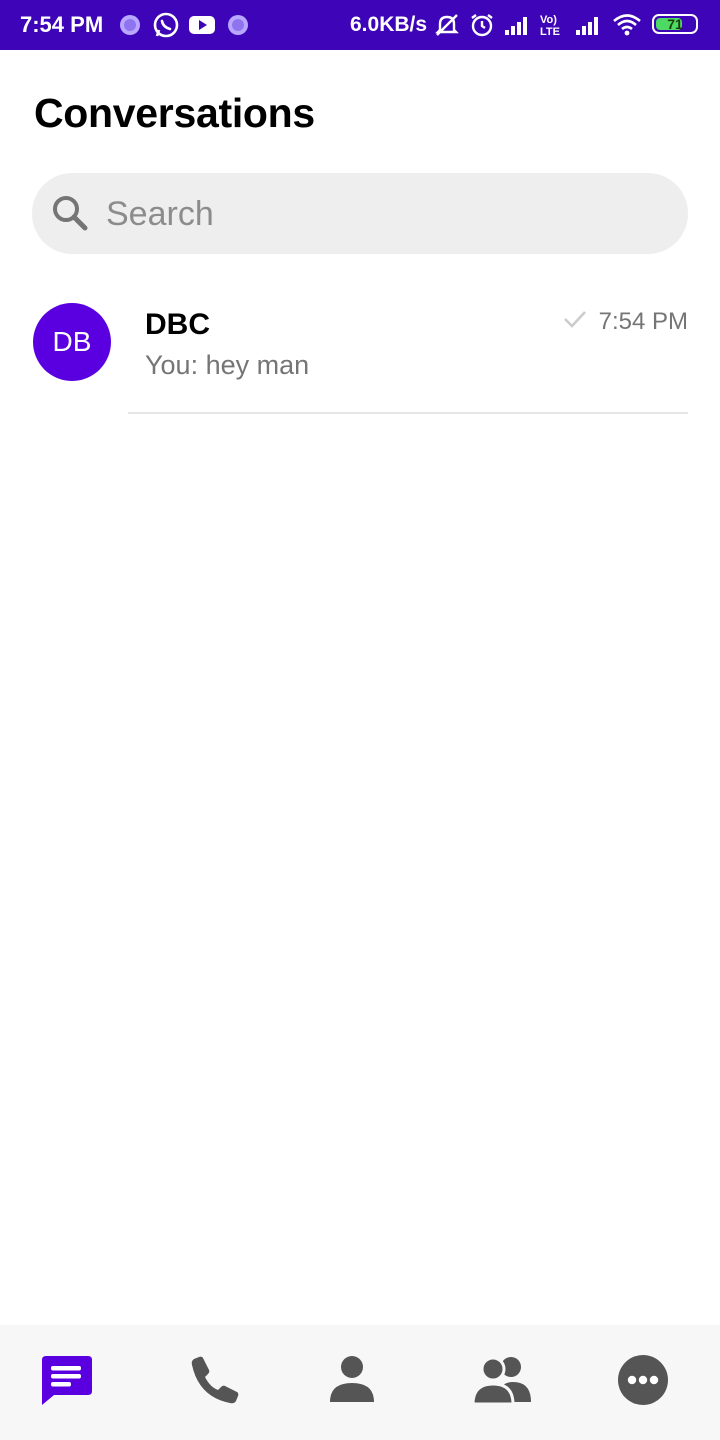 The image size is (720, 1440). I want to click on nav-groups, so click(503, 1380).